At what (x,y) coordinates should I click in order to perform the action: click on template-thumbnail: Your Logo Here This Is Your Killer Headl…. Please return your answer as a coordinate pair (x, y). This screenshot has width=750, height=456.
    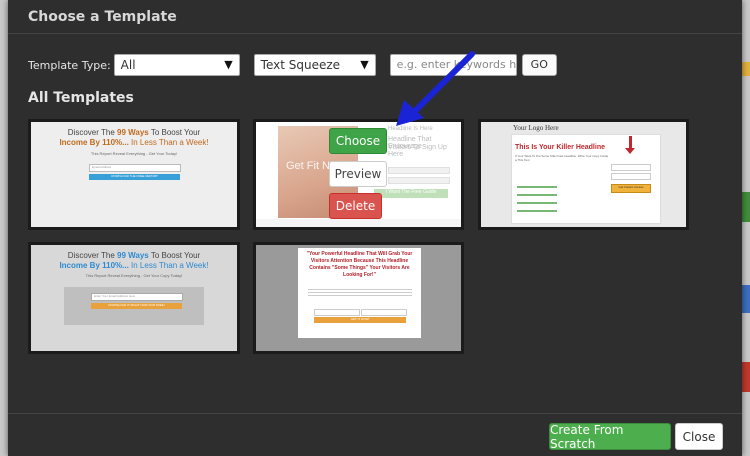
    Looking at the image, I should click on (583, 174).